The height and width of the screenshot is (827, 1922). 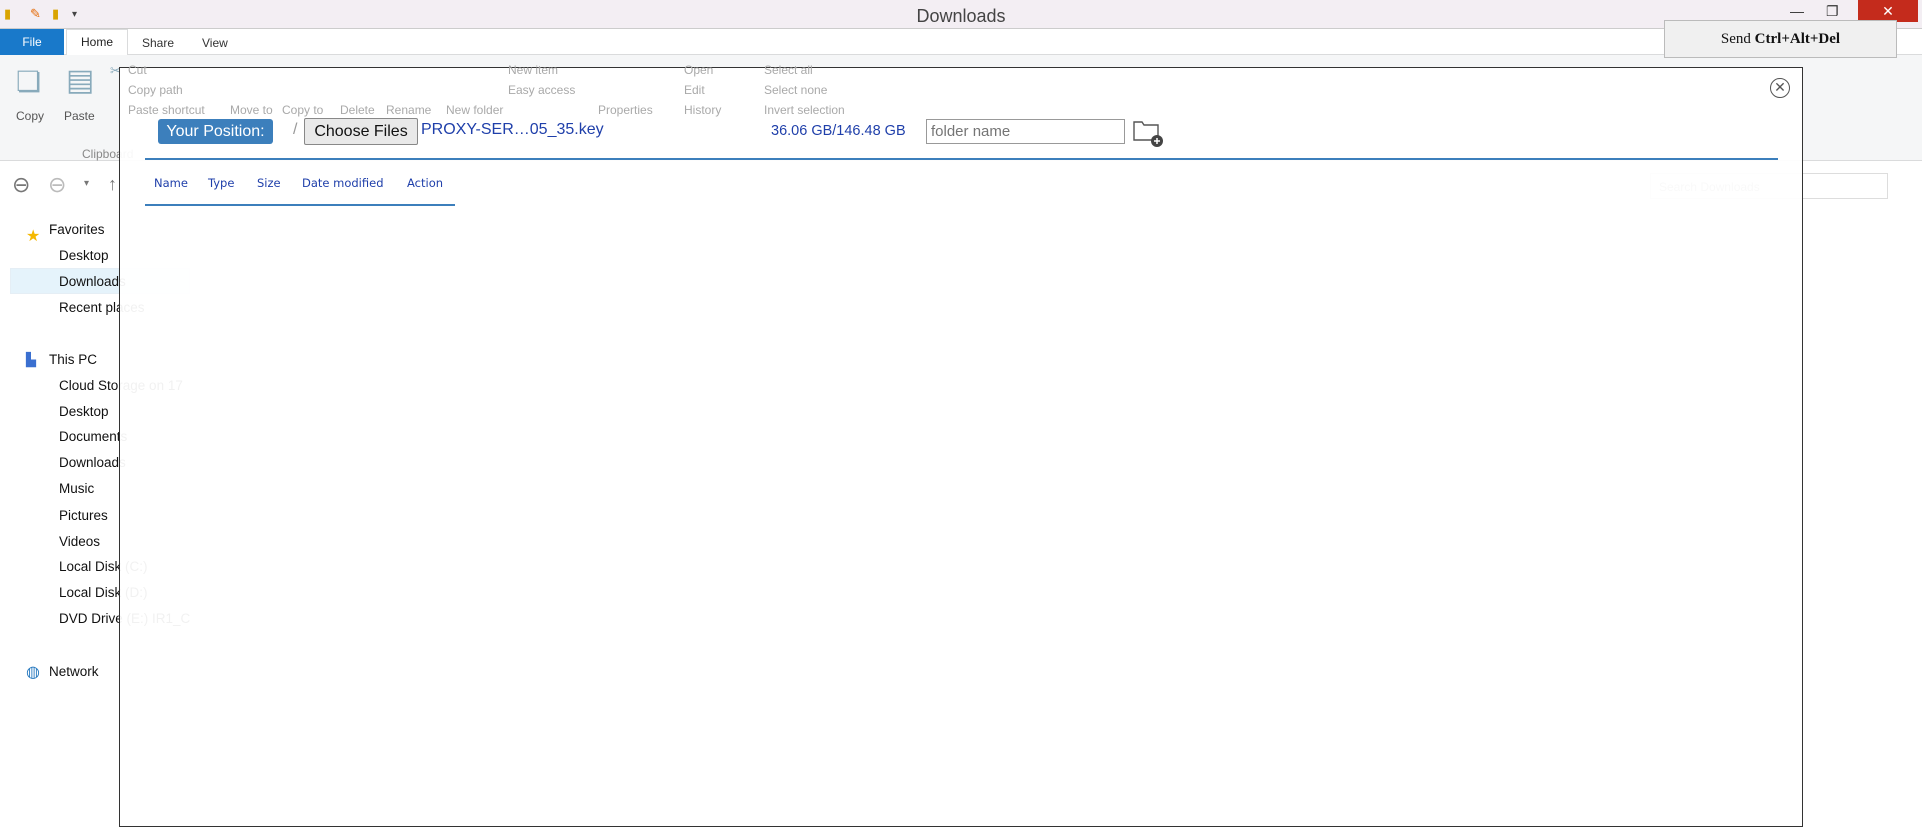 What do you see at coordinates (343, 183) in the screenshot?
I see `column-date-modified: Date modified` at bounding box center [343, 183].